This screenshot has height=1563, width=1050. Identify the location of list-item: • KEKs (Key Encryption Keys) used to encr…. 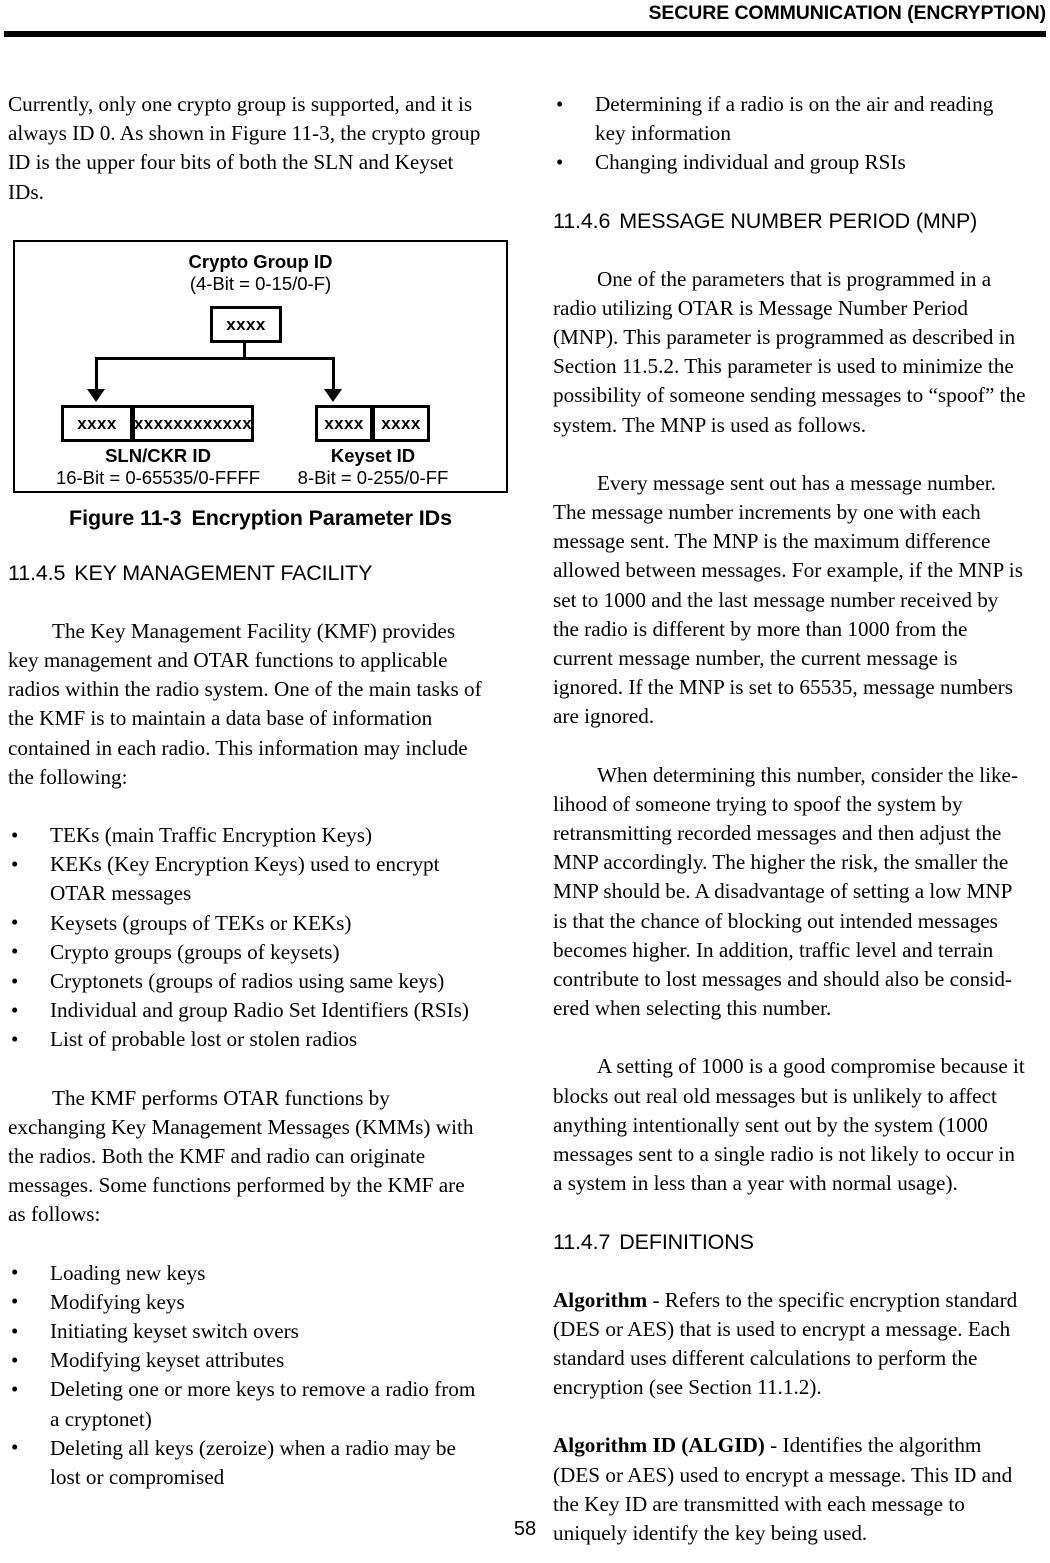
(245, 879).